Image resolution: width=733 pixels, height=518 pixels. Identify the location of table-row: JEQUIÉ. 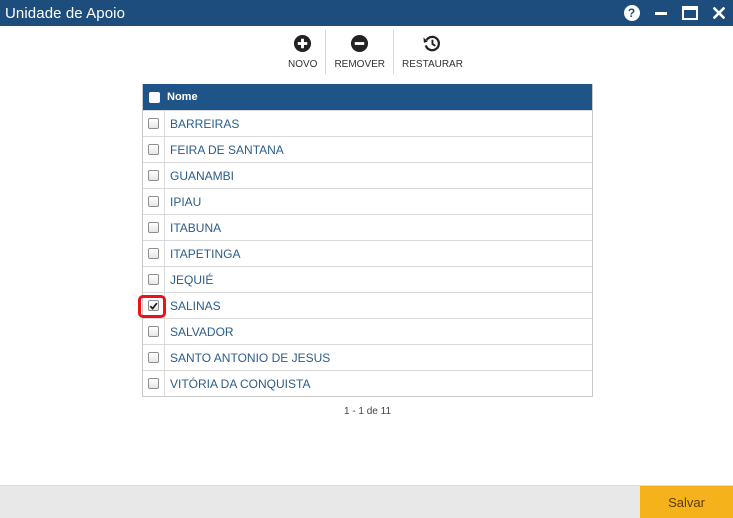
(367, 279).